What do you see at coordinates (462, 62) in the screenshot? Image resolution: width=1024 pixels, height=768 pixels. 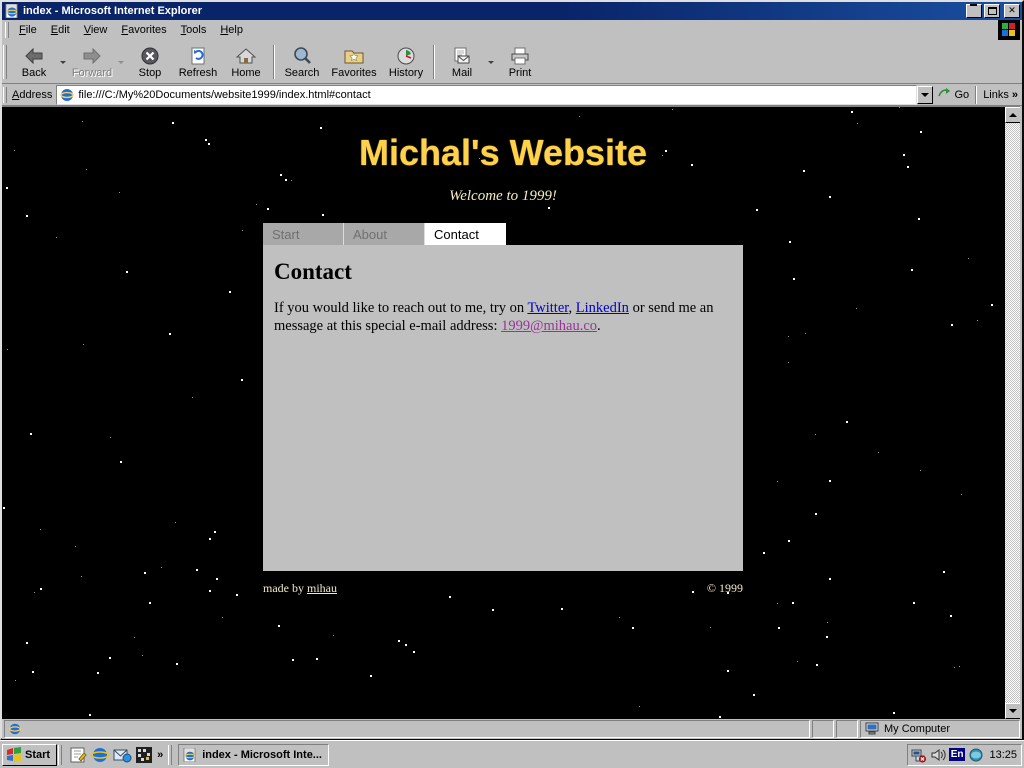 I see `mail-button: Mail` at bounding box center [462, 62].